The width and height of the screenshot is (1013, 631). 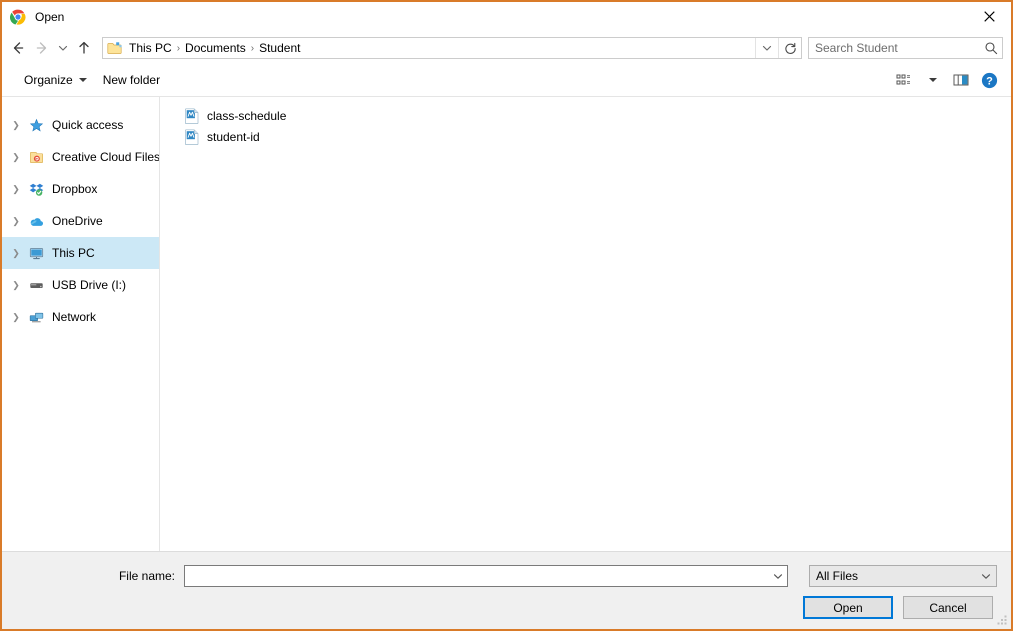 I want to click on breadcrumb-item-2: Student, so click(x=279, y=48).